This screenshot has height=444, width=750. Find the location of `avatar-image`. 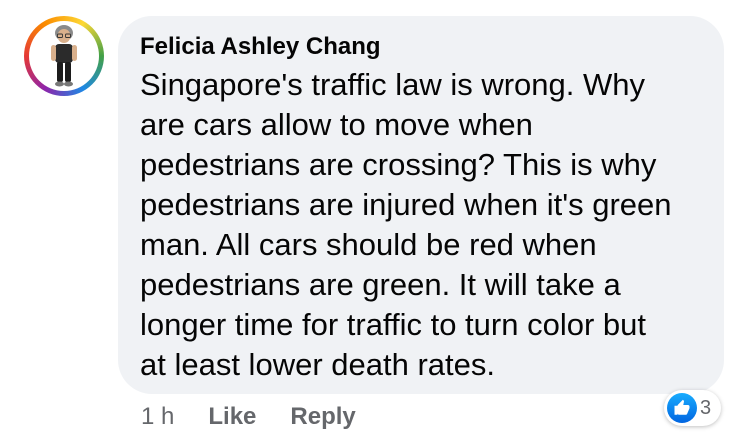

avatar-image is located at coordinates (64, 56).